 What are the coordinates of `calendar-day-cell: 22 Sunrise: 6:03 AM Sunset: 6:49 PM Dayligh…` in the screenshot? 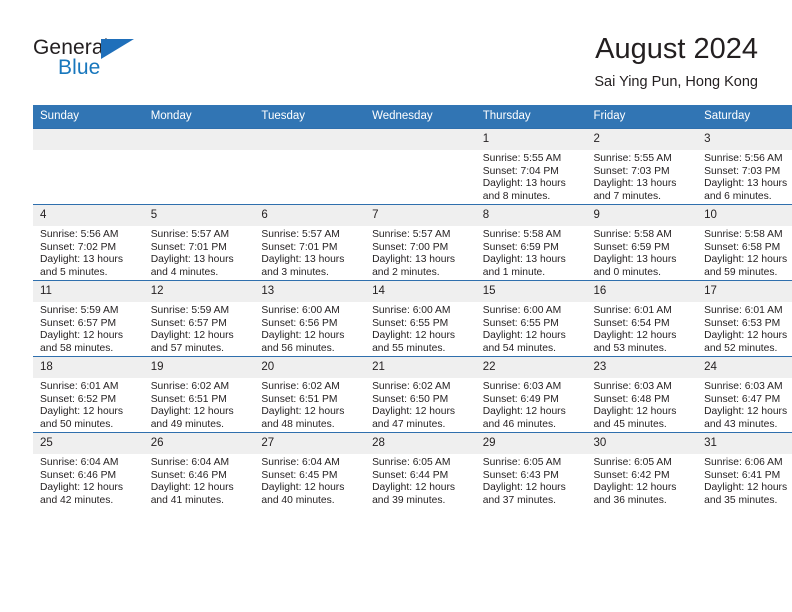 It's located at (531, 394).